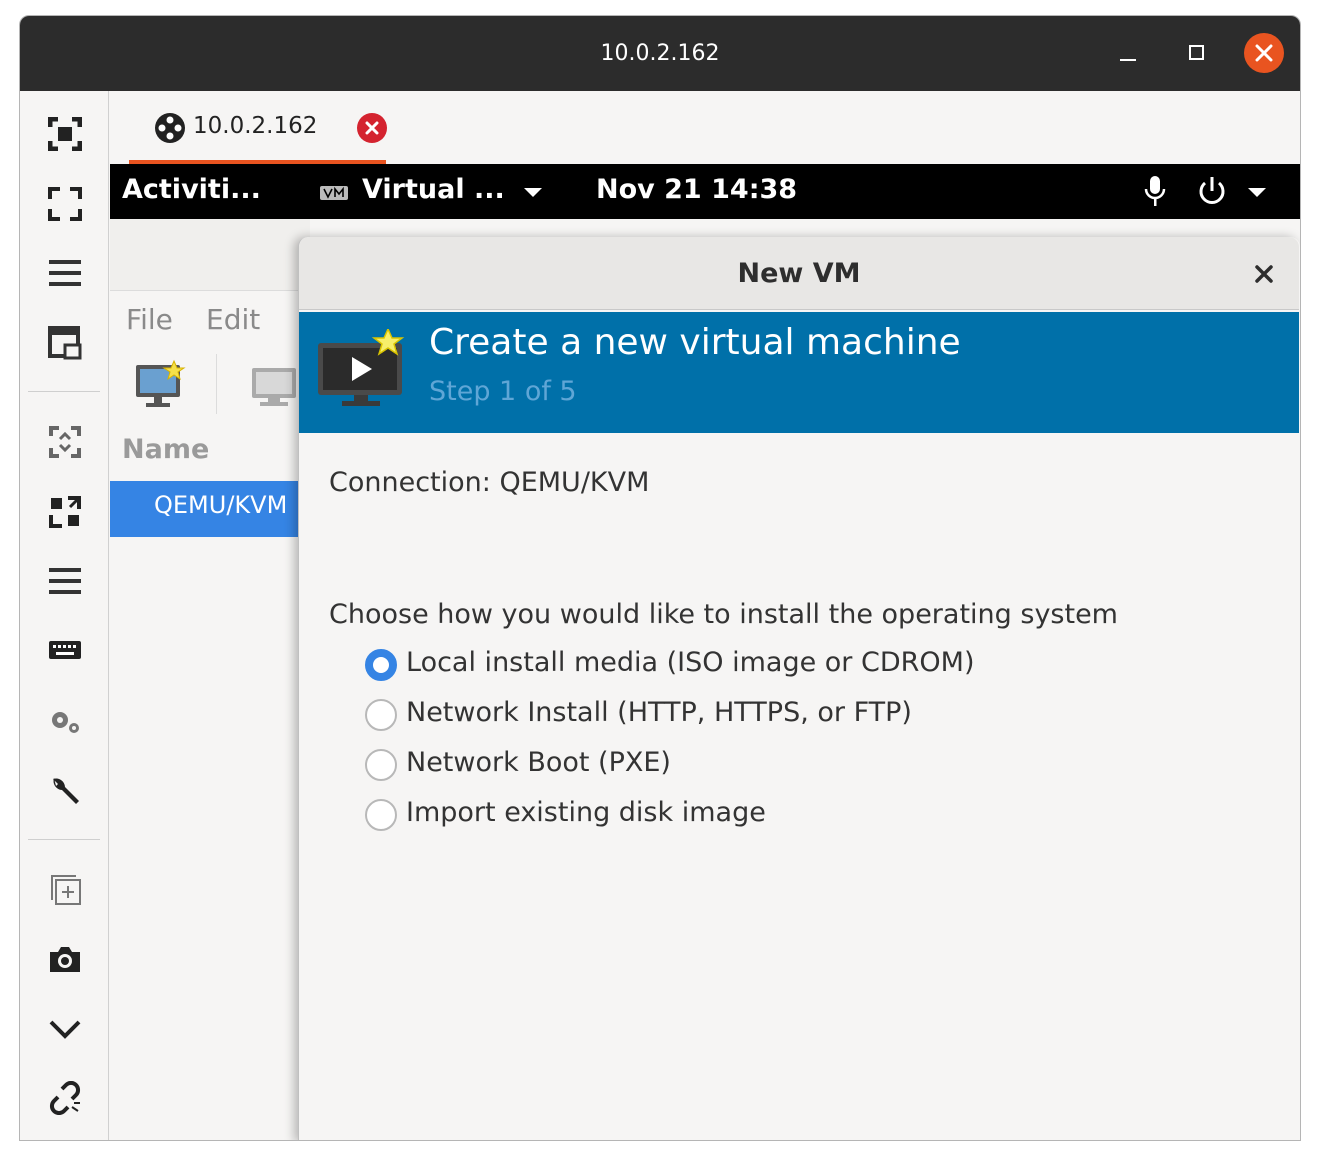 The image size is (1320, 1160). What do you see at coordinates (586, 812) in the screenshot?
I see `radio-label: Import existing disk image` at bounding box center [586, 812].